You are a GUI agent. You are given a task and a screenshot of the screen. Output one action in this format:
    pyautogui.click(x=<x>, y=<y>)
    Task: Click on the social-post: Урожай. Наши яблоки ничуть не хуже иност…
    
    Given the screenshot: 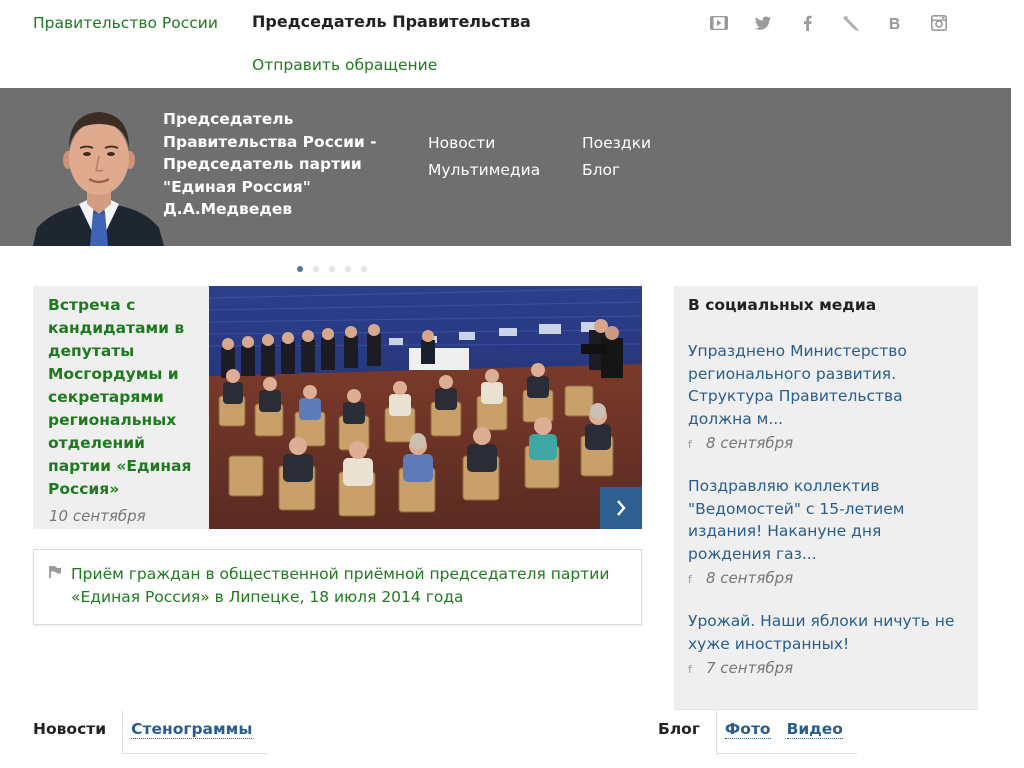 What is the action you would take?
    pyautogui.click(x=828, y=643)
    